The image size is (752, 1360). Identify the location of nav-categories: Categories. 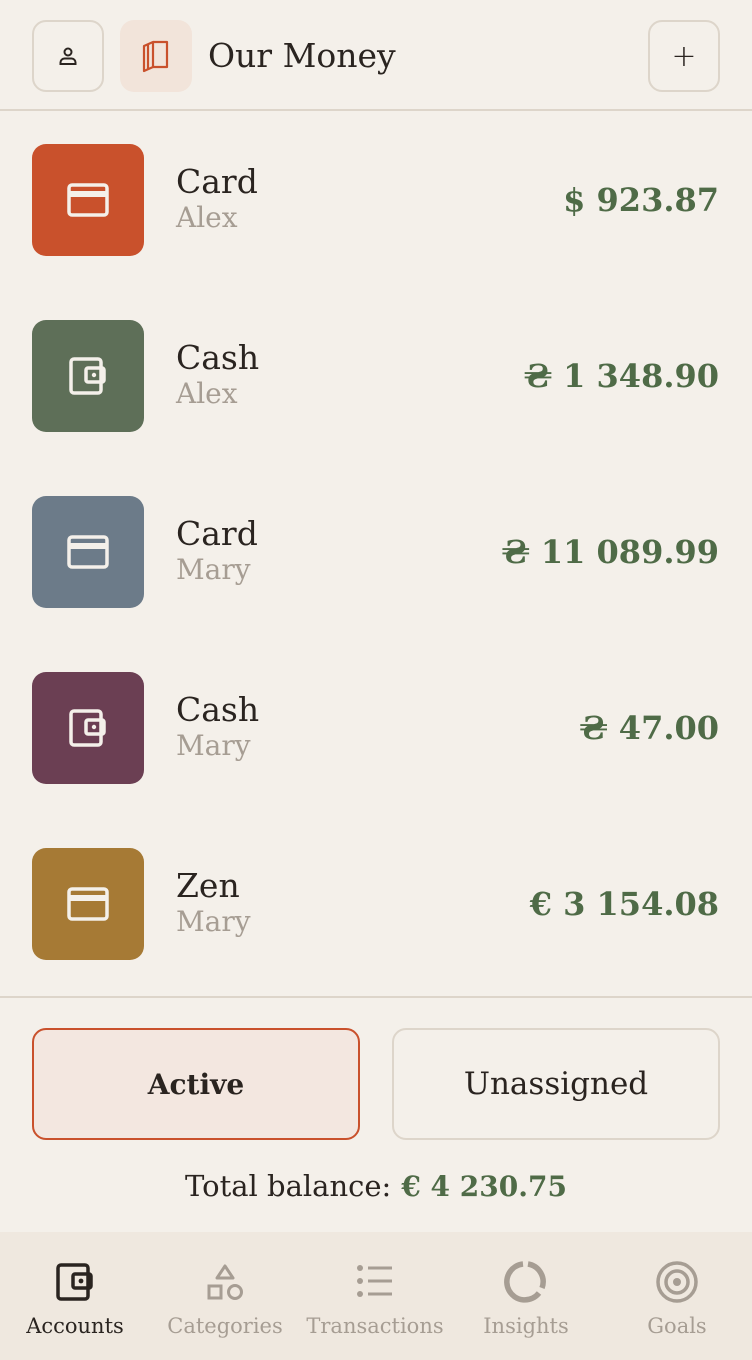
(225, 1296).